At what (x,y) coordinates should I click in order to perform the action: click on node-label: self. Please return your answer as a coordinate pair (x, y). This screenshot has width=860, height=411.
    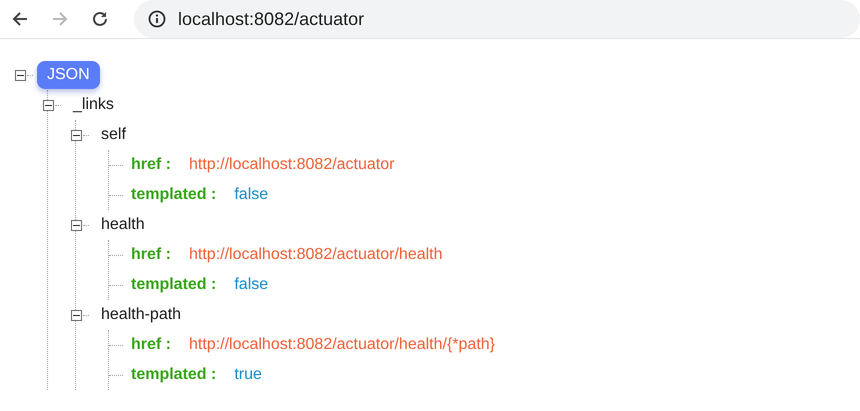
    Looking at the image, I should click on (113, 135).